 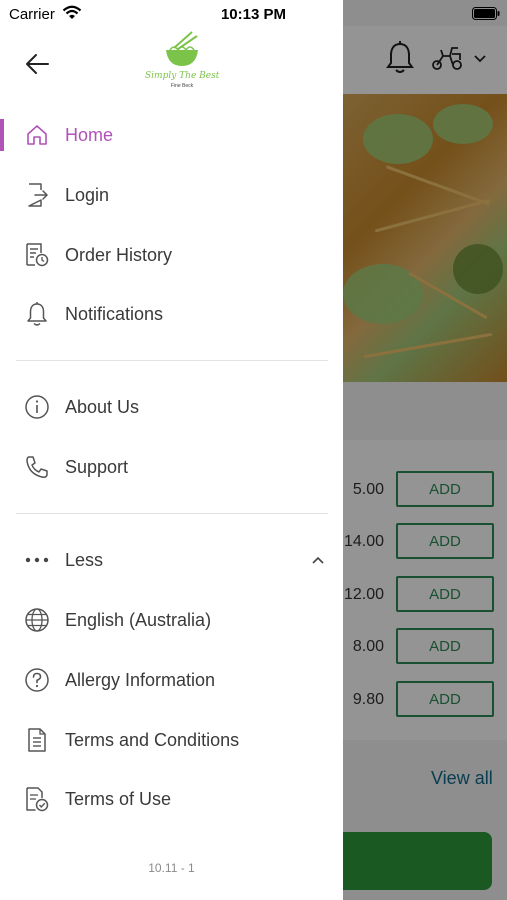 What do you see at coordinates (171, 314) in the screenshot?
I see `menu-item-notifications: Notifications` at bounding box center [171, 314].